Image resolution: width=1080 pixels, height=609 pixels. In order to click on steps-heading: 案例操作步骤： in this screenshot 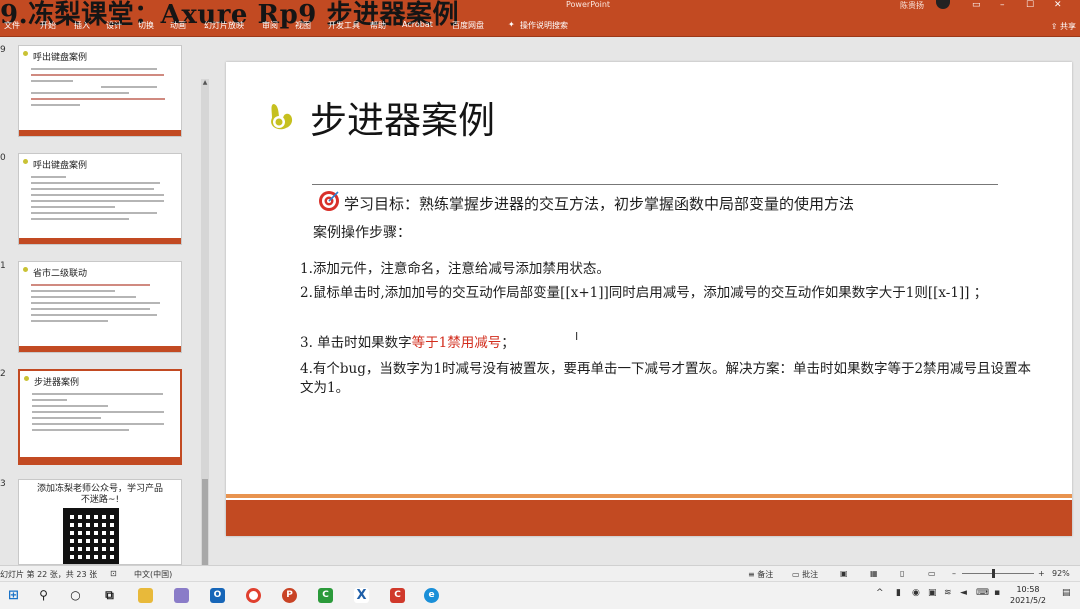, I will do `click(362, 233)`.